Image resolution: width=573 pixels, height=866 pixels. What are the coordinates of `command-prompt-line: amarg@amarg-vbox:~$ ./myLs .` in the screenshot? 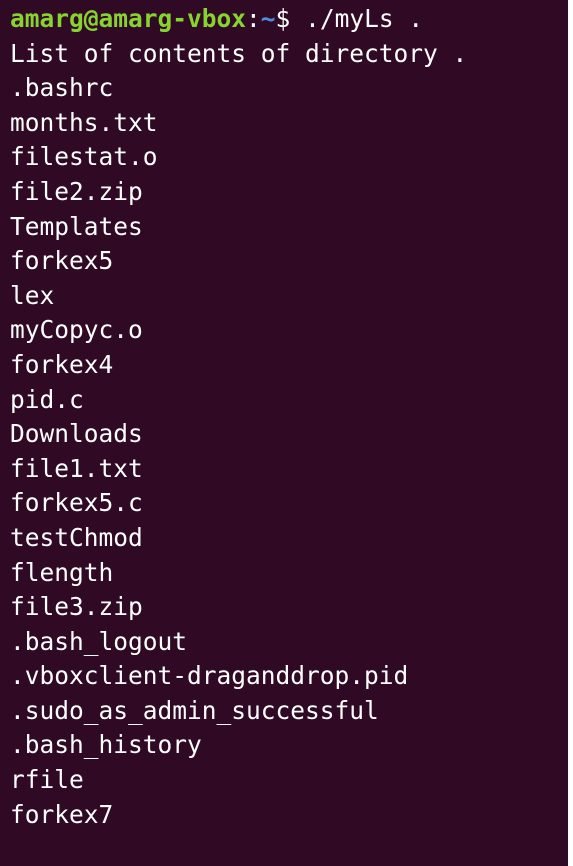 It's located at (289, 19).